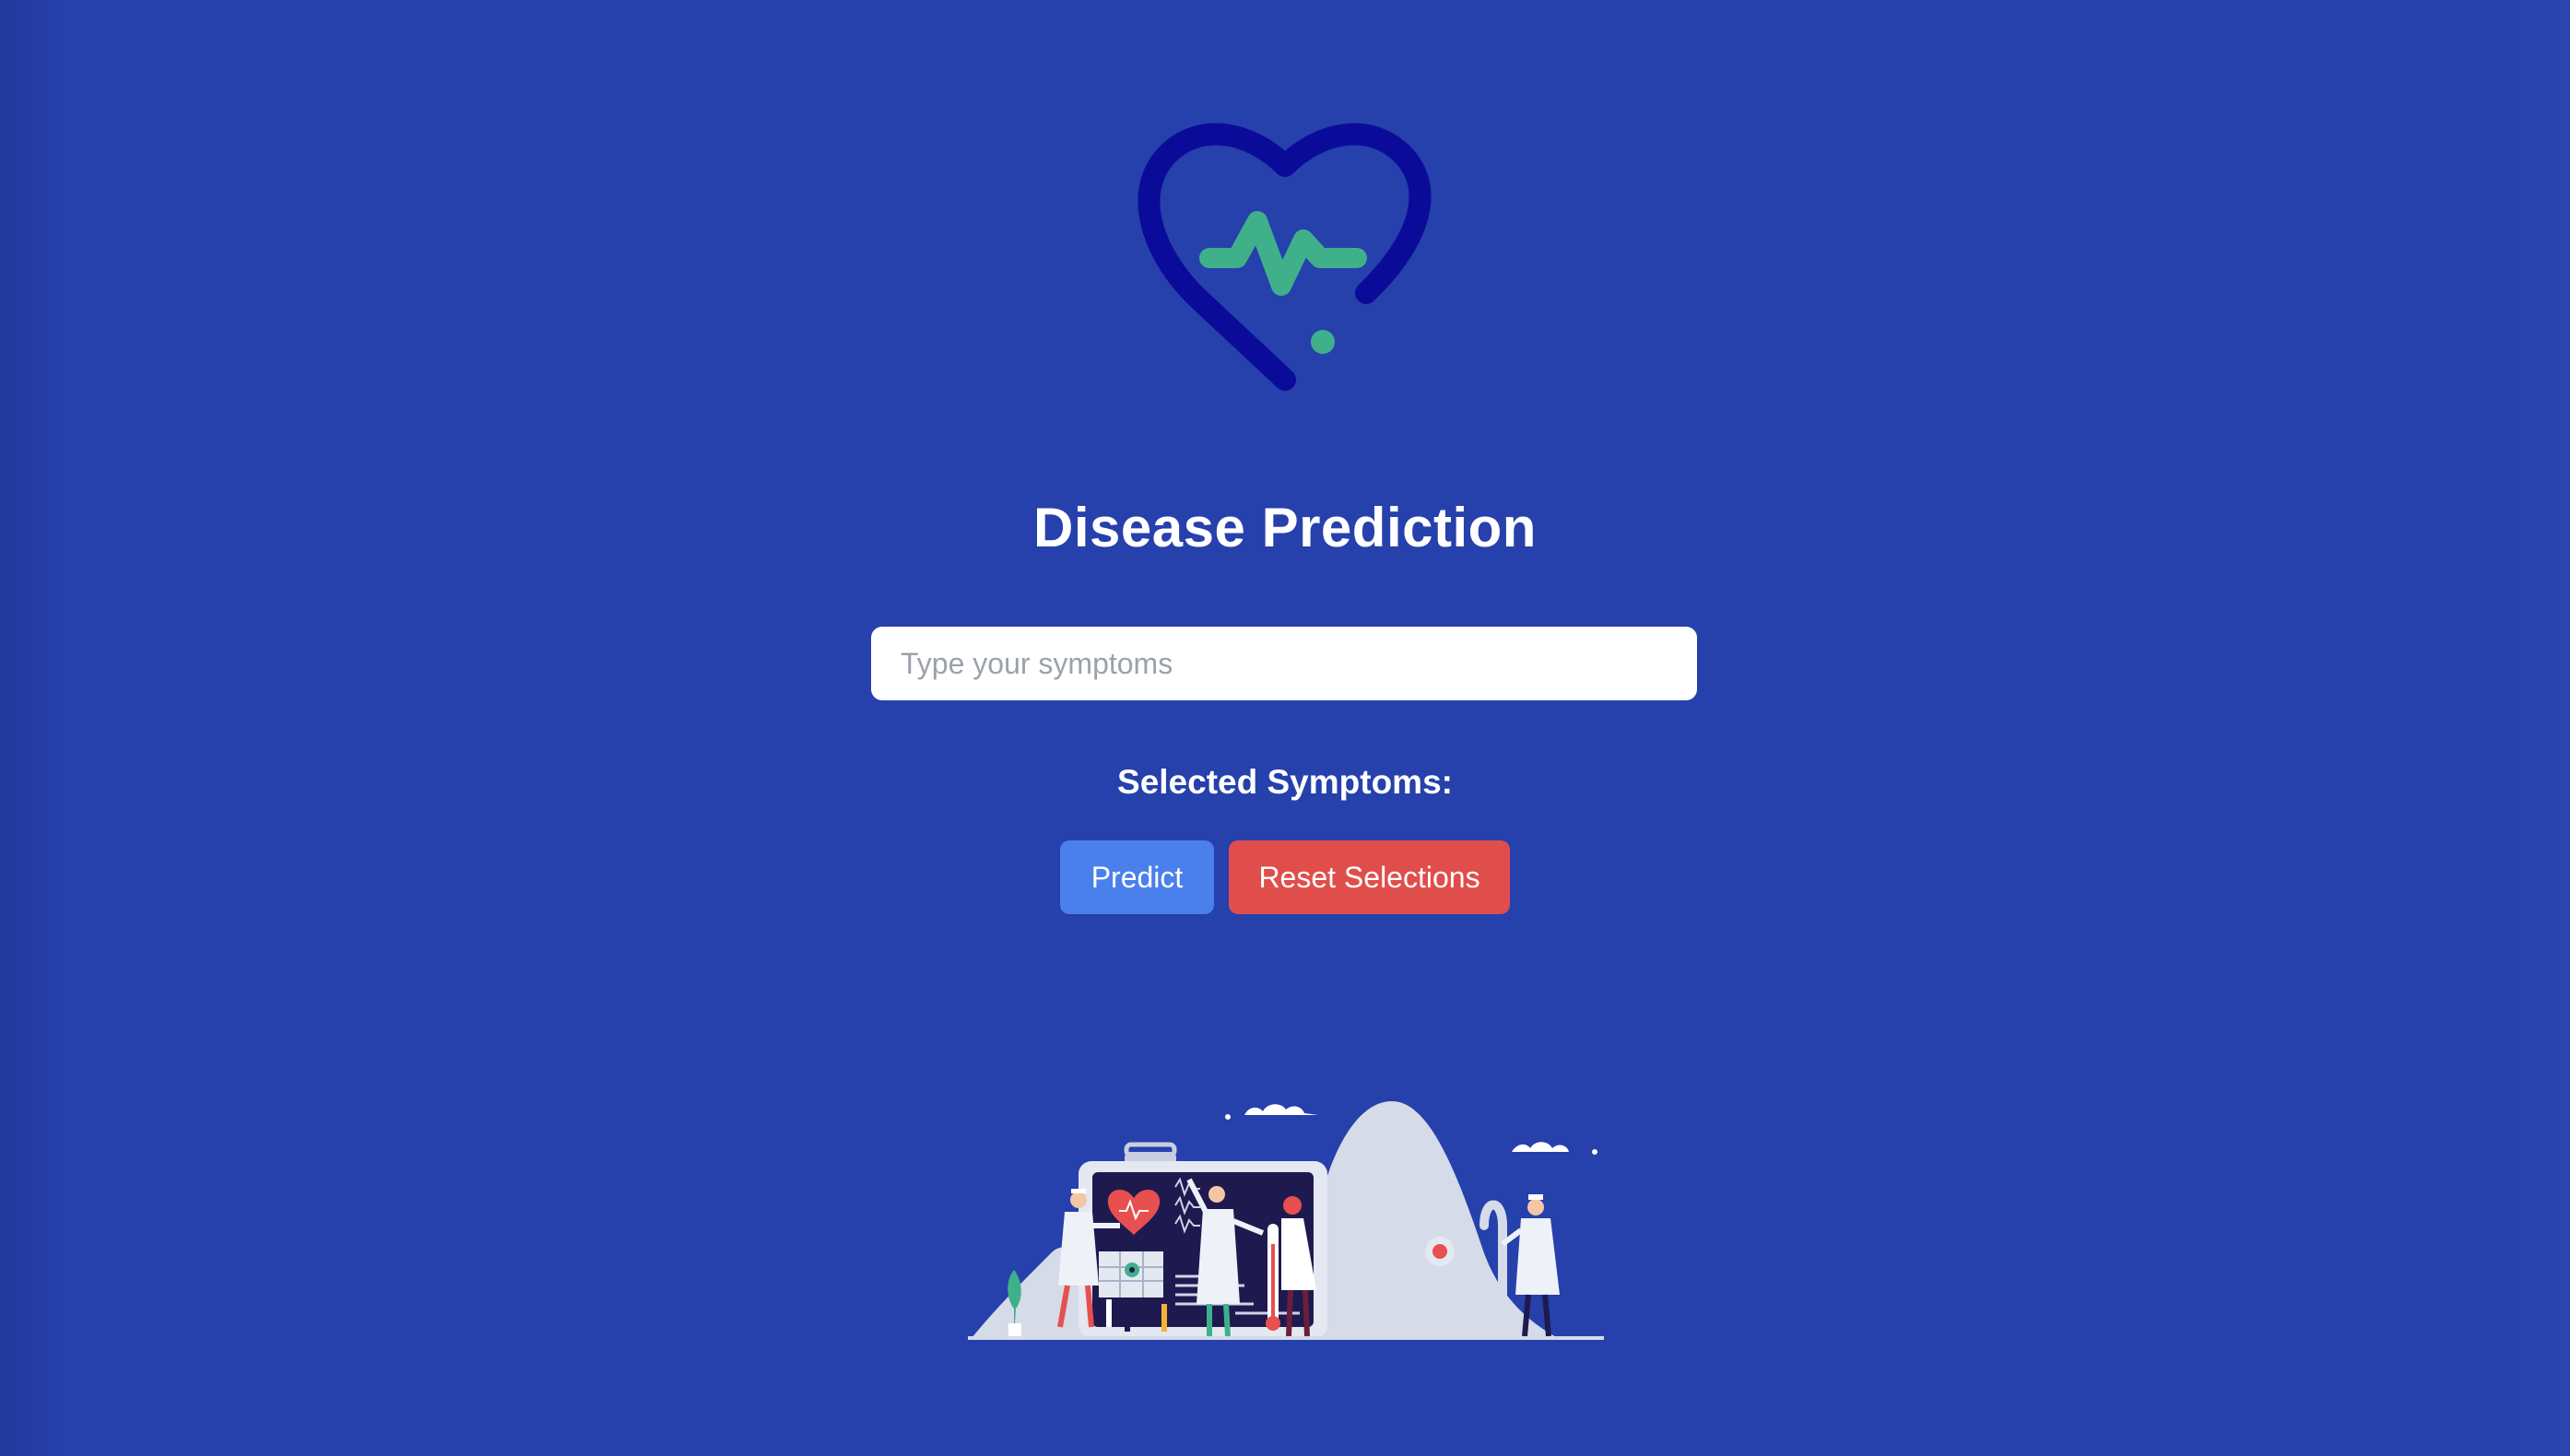 This screenshot has width=2570, height=1456. What do you see at coordinates (1285, 782) in the screenshot?
I see `selected-symptoms-label: Selected Symptoms:` at bounding box center [1285, 782].